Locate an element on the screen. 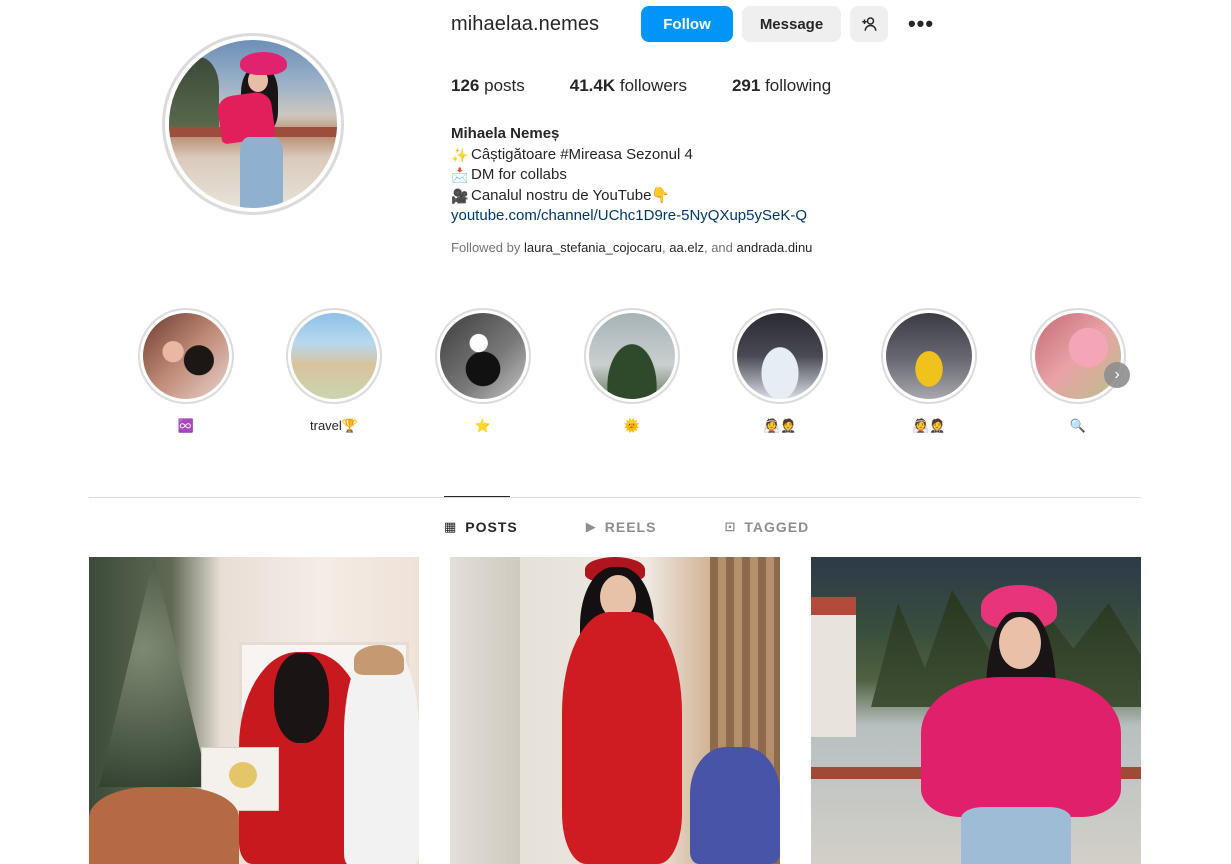 The image size is (1231, 864). tab-label: POSTS is located at coordinates (491, 527).